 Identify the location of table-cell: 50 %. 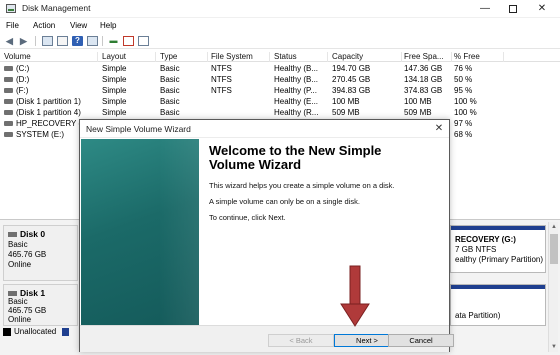
(463, 79).